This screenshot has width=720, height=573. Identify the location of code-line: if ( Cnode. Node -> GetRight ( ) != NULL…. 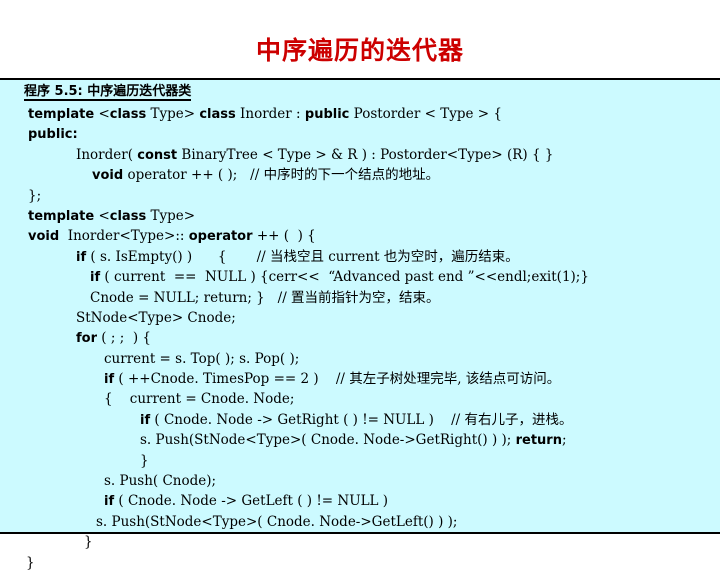
(356, 419).